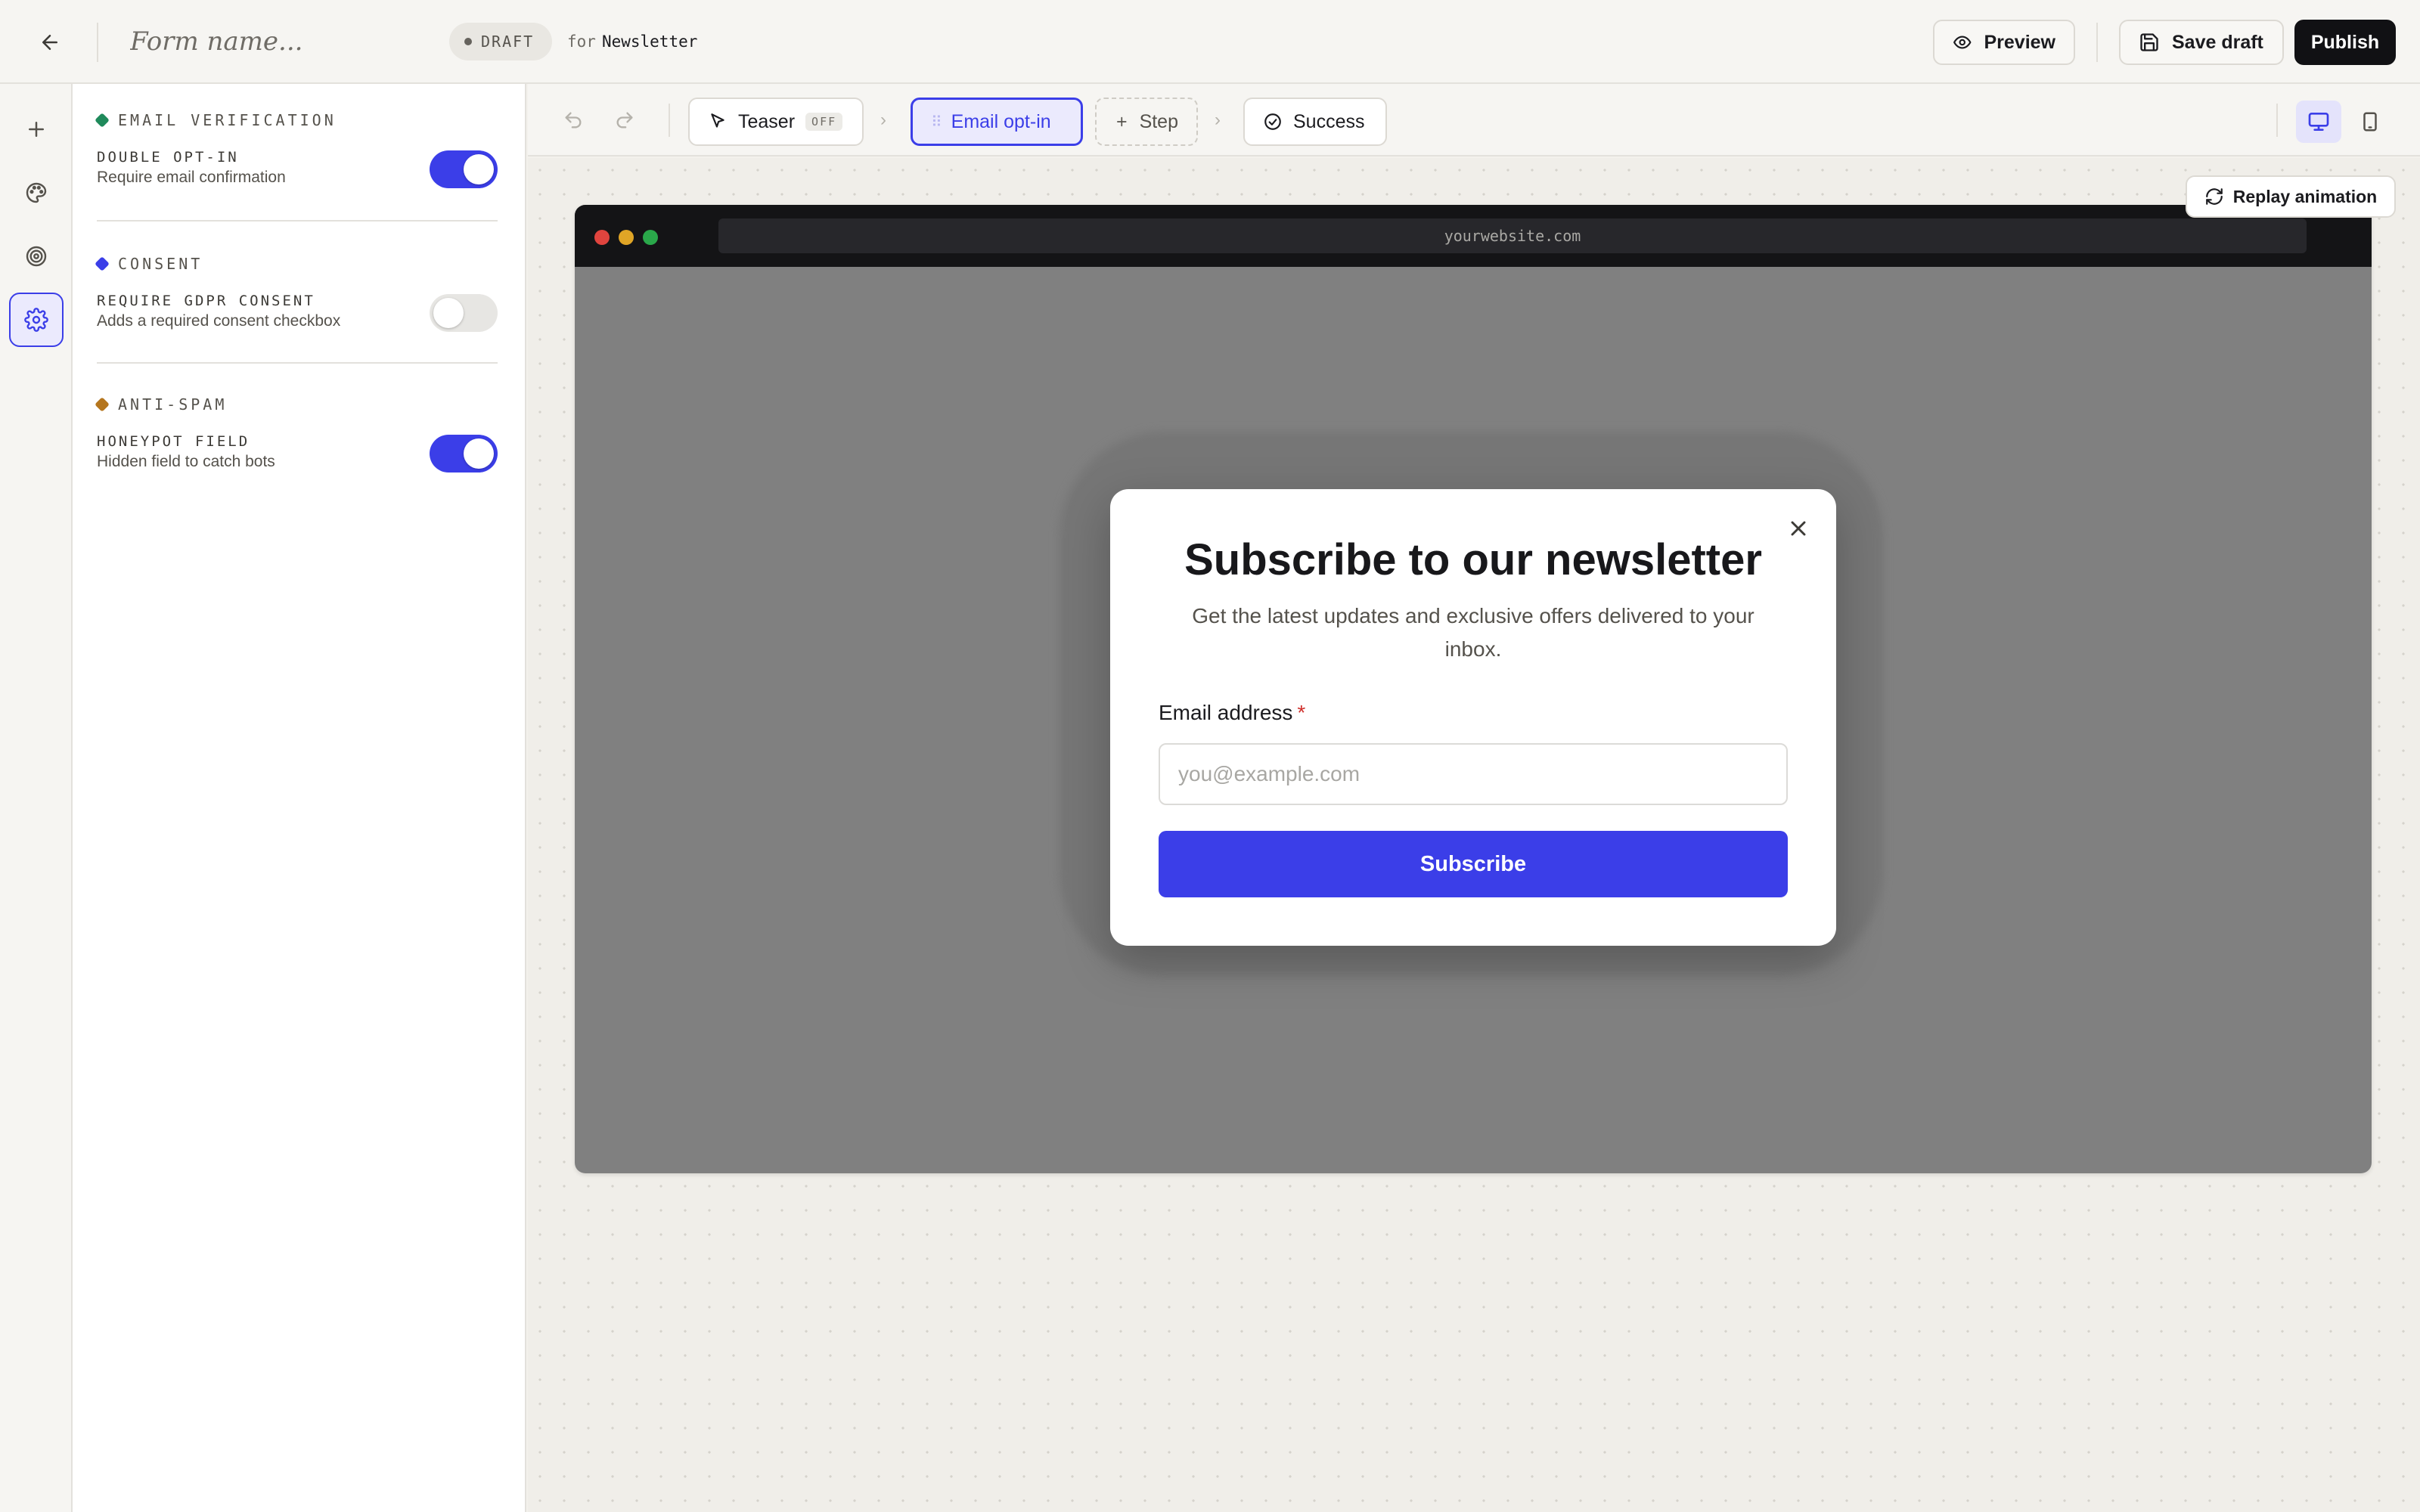  I want to click on section-title: EMAIL VERIFICATION, so click(227, 120).